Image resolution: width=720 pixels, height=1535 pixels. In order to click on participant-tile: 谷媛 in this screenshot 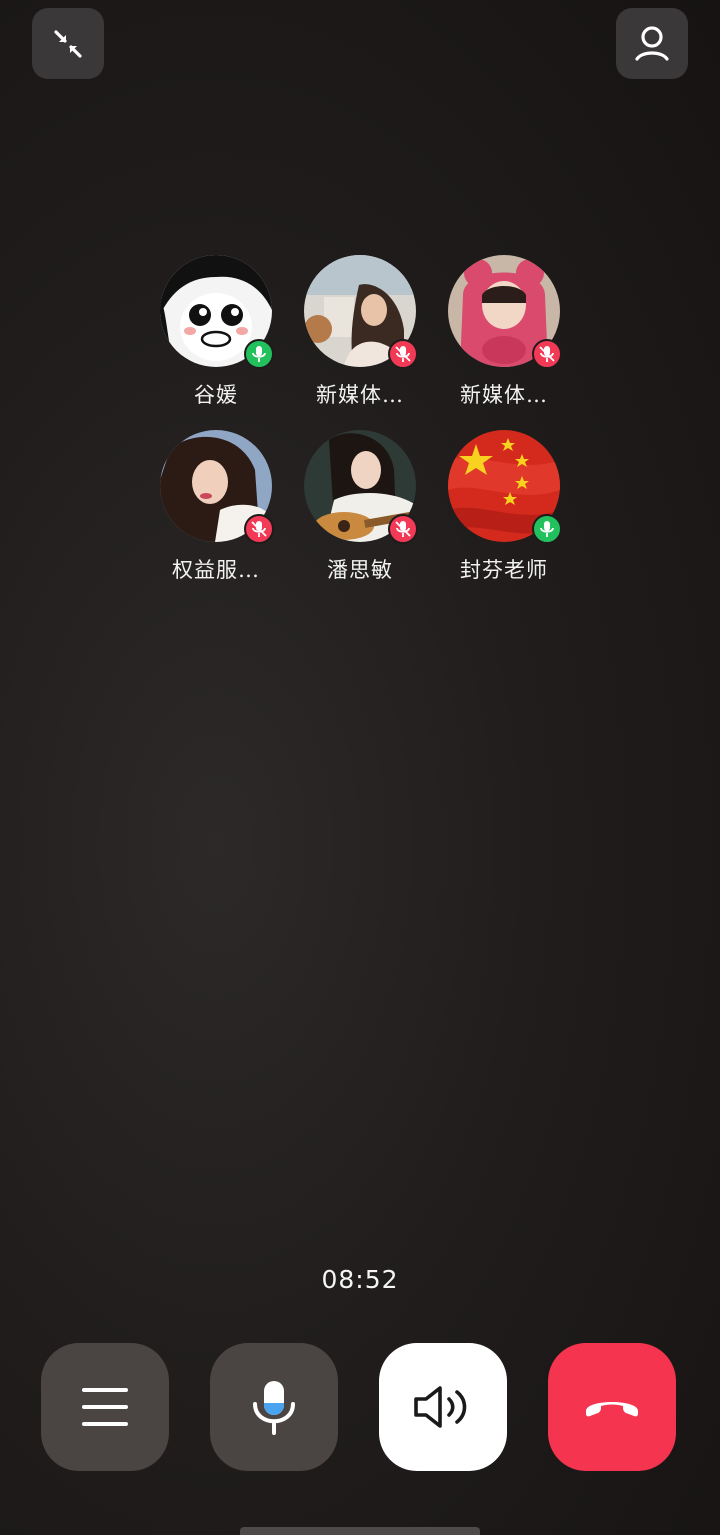, I will do `click(216, 335)`.